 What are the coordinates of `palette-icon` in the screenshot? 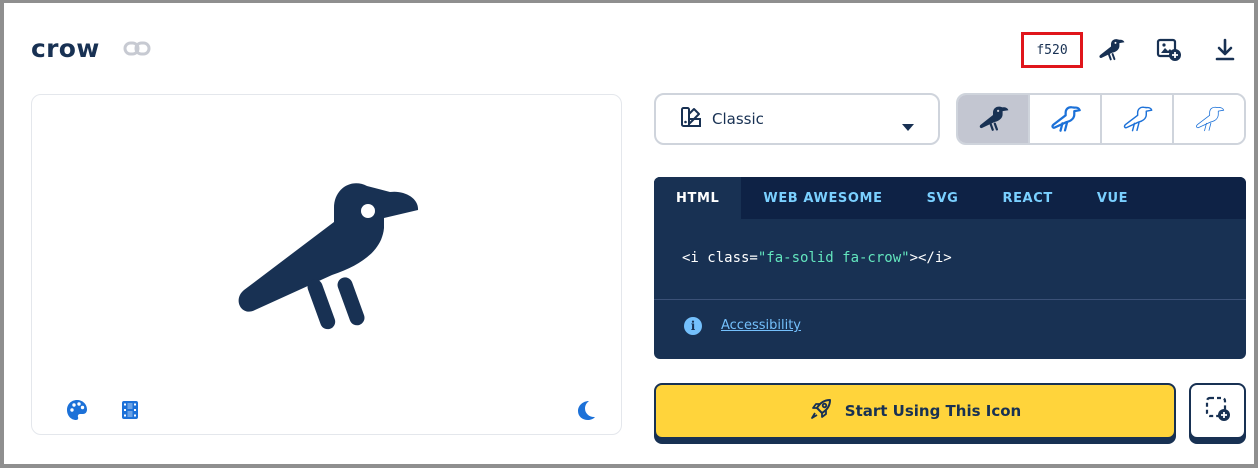 It's located at (77, 410).